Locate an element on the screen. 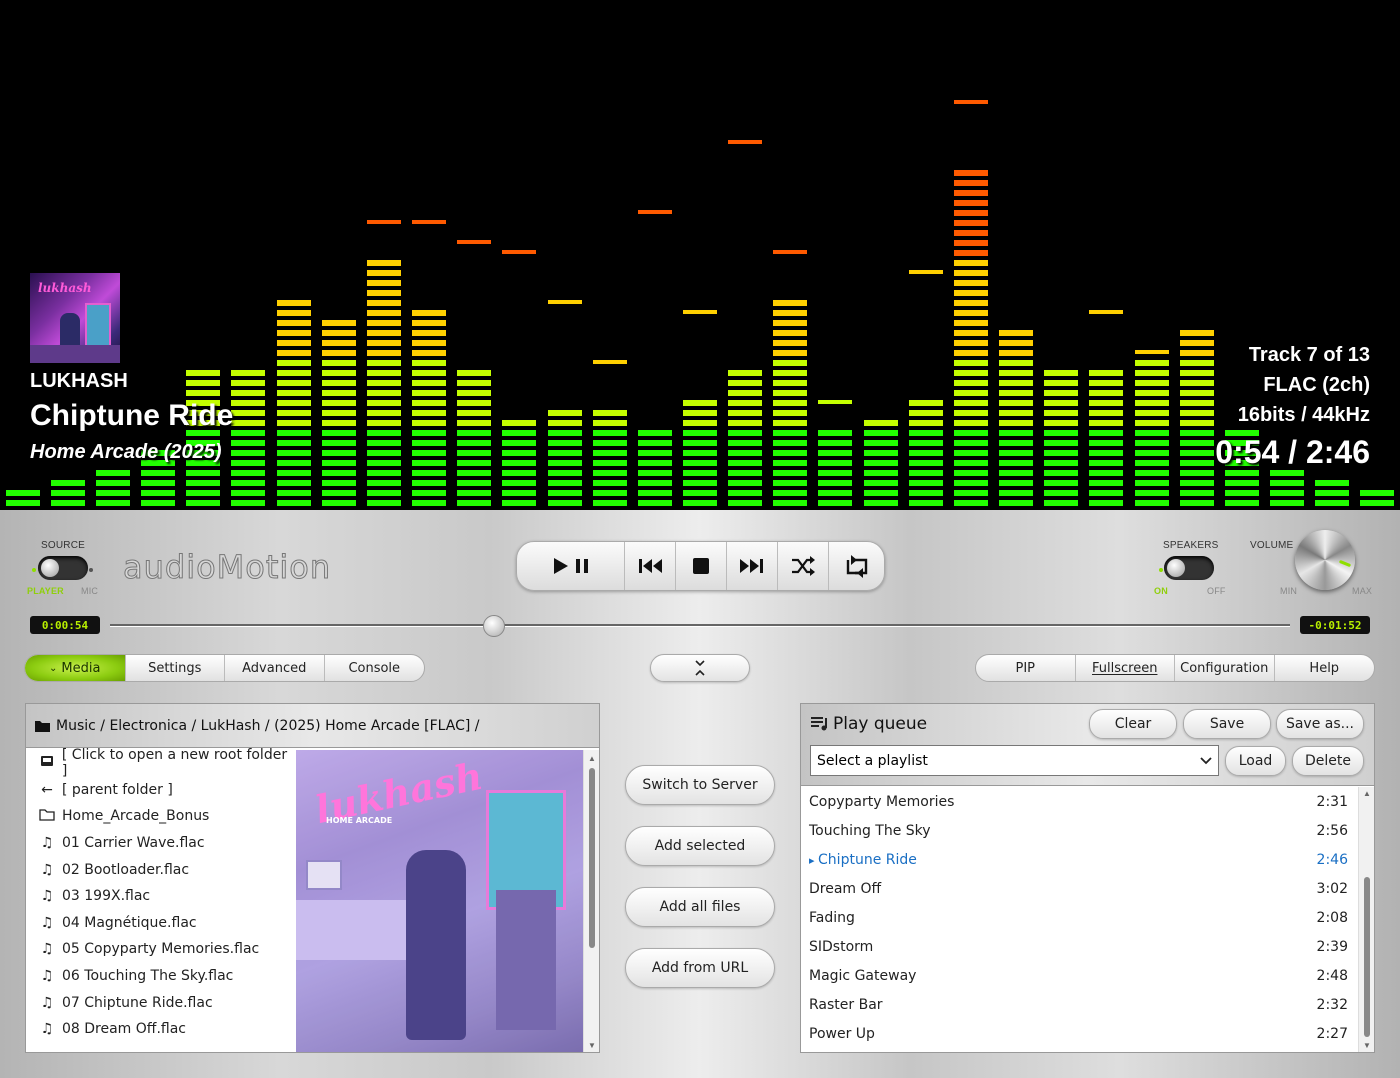 This screenshot has height=1078, width=1400. tab-media-label: Media is located at coordinates (81, 668).